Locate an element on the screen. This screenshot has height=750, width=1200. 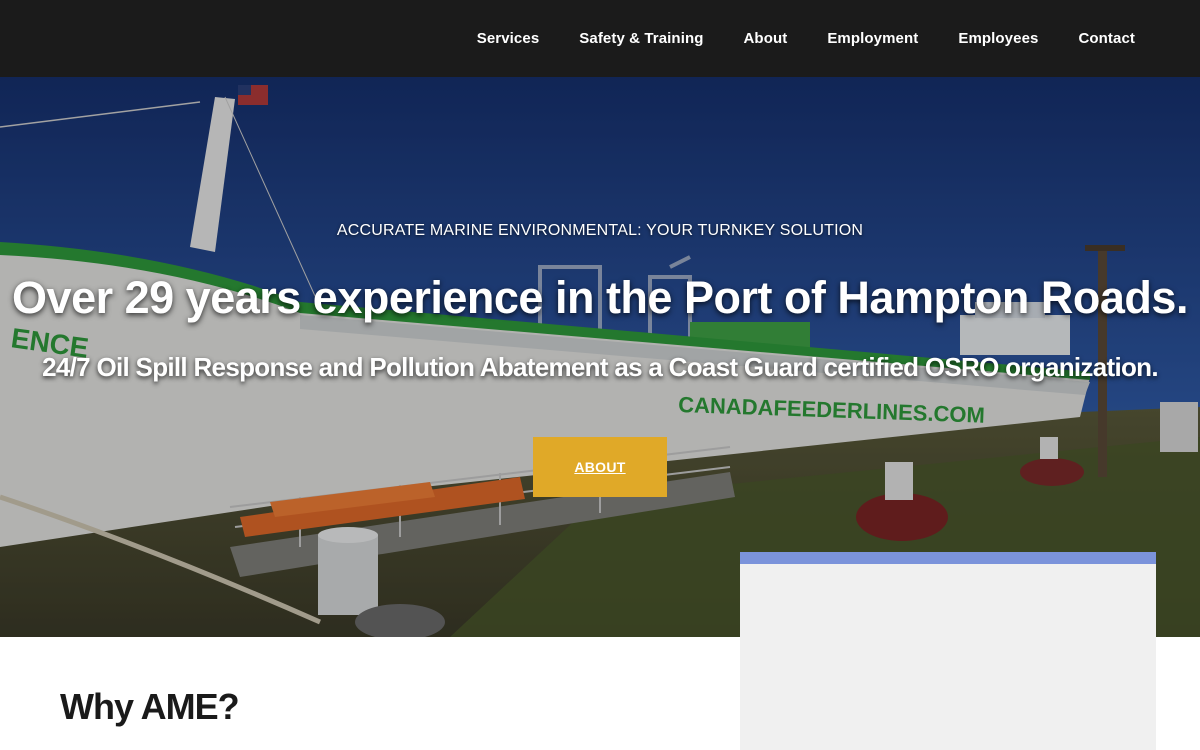
nav-contact: Contact is located at coordinates (1106, 38).